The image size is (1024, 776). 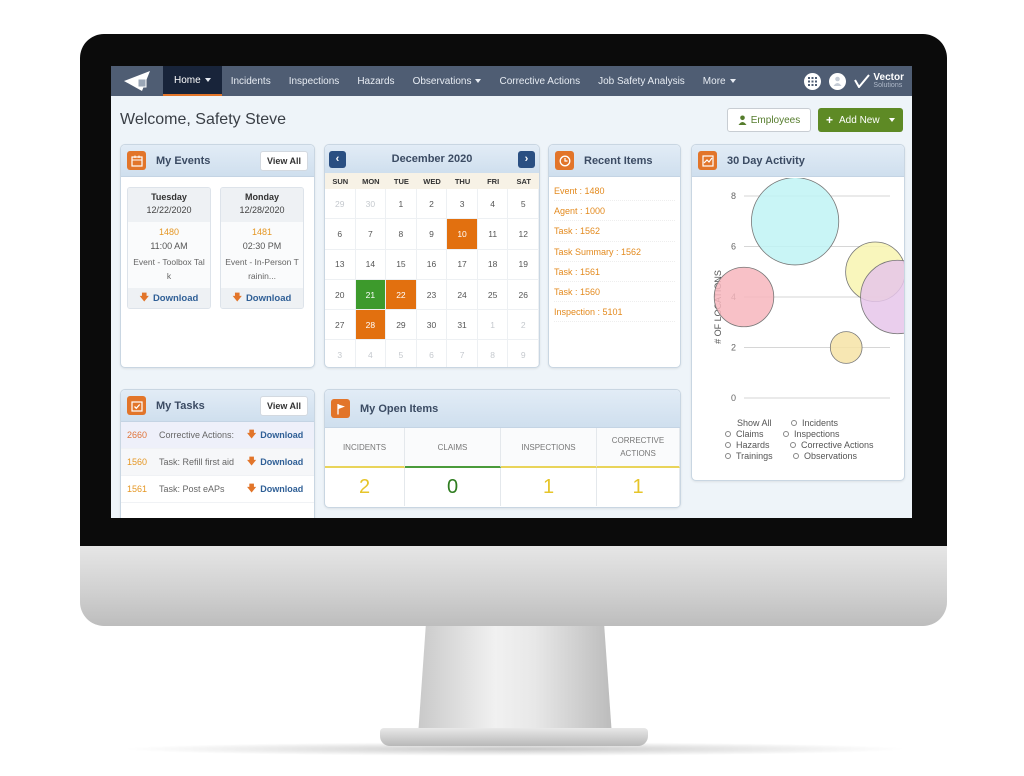 What do you see at coordinates (371, 295) in the screenshot?
I see `calendar-day-event: 21` at bounding box center [371, 295].